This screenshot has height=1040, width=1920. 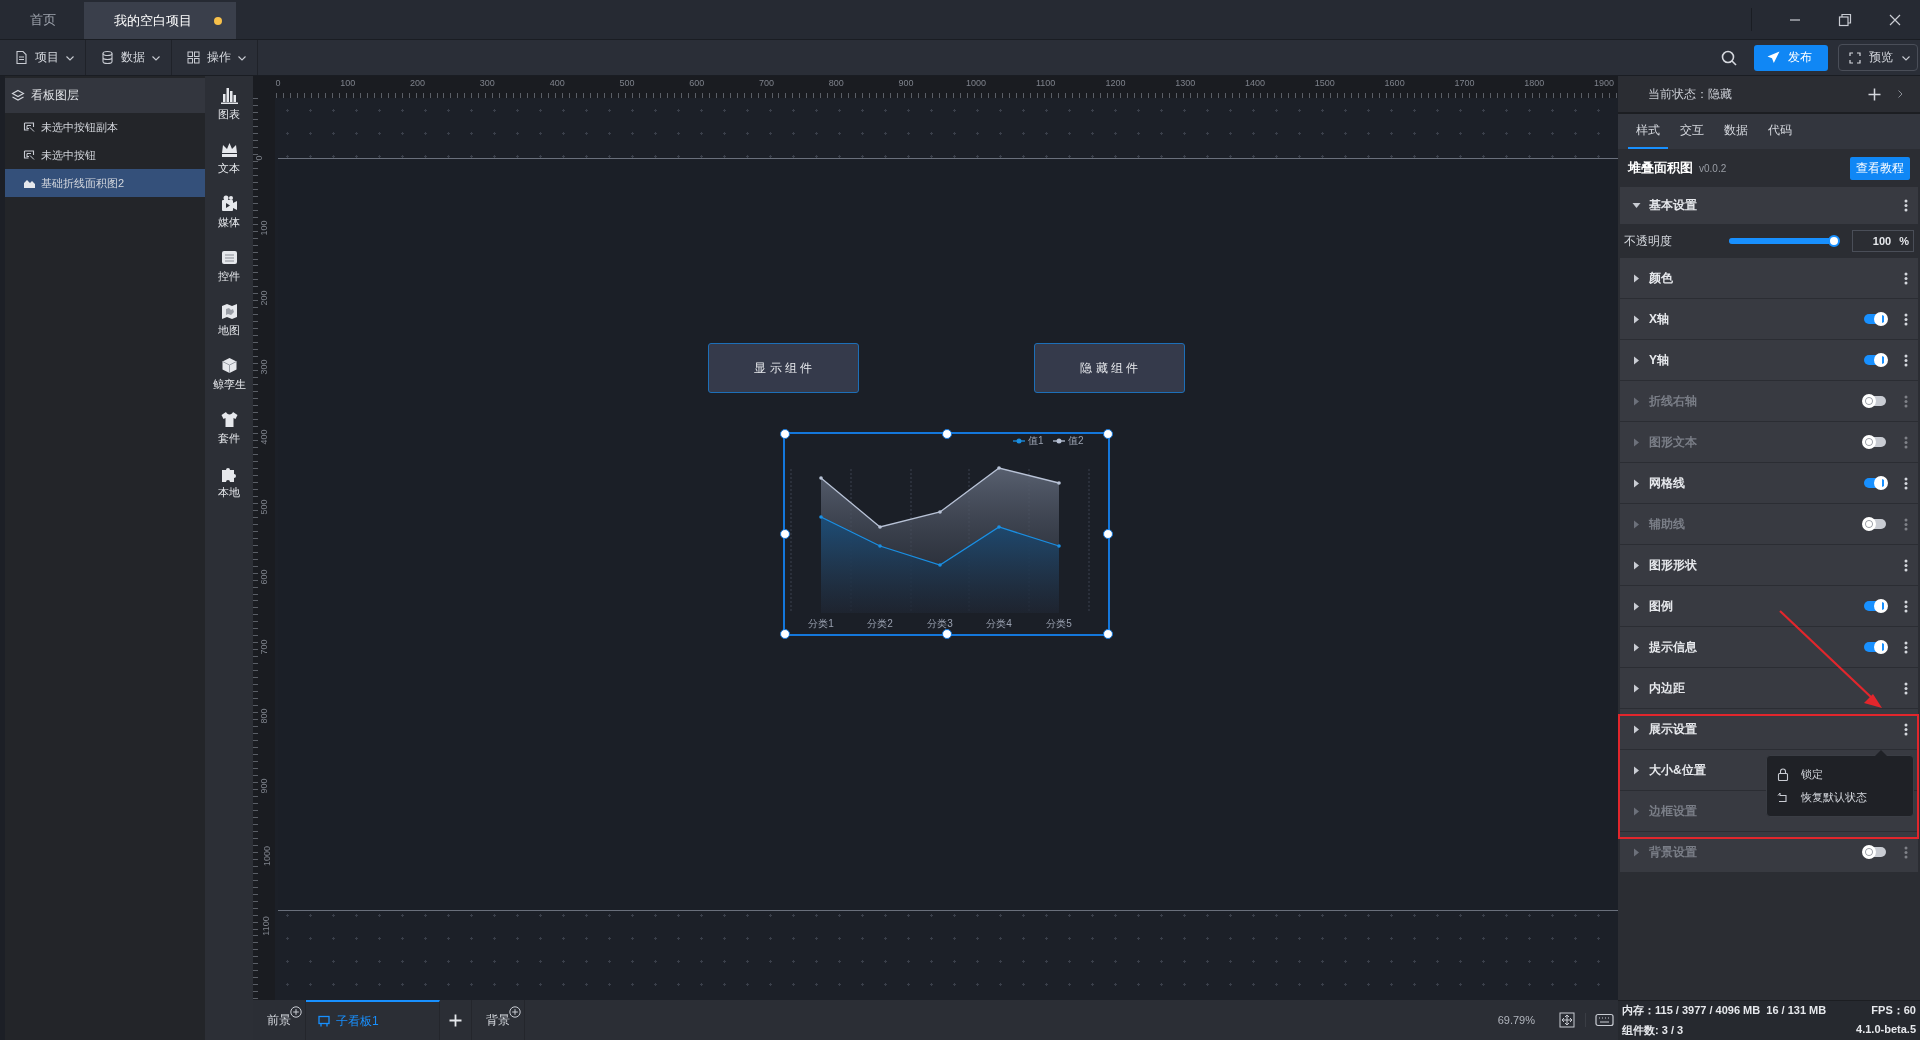 I want to click on category-label: 分类2, so click(x=880, y=623).